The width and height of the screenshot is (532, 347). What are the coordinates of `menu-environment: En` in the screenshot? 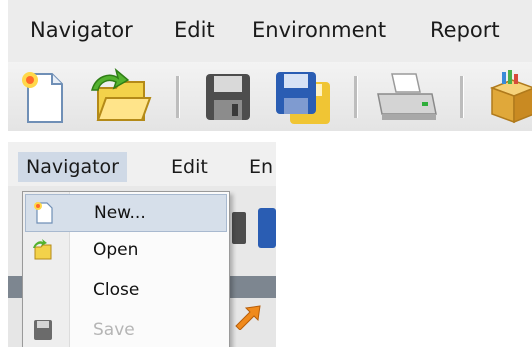 It's located at (261, 167).